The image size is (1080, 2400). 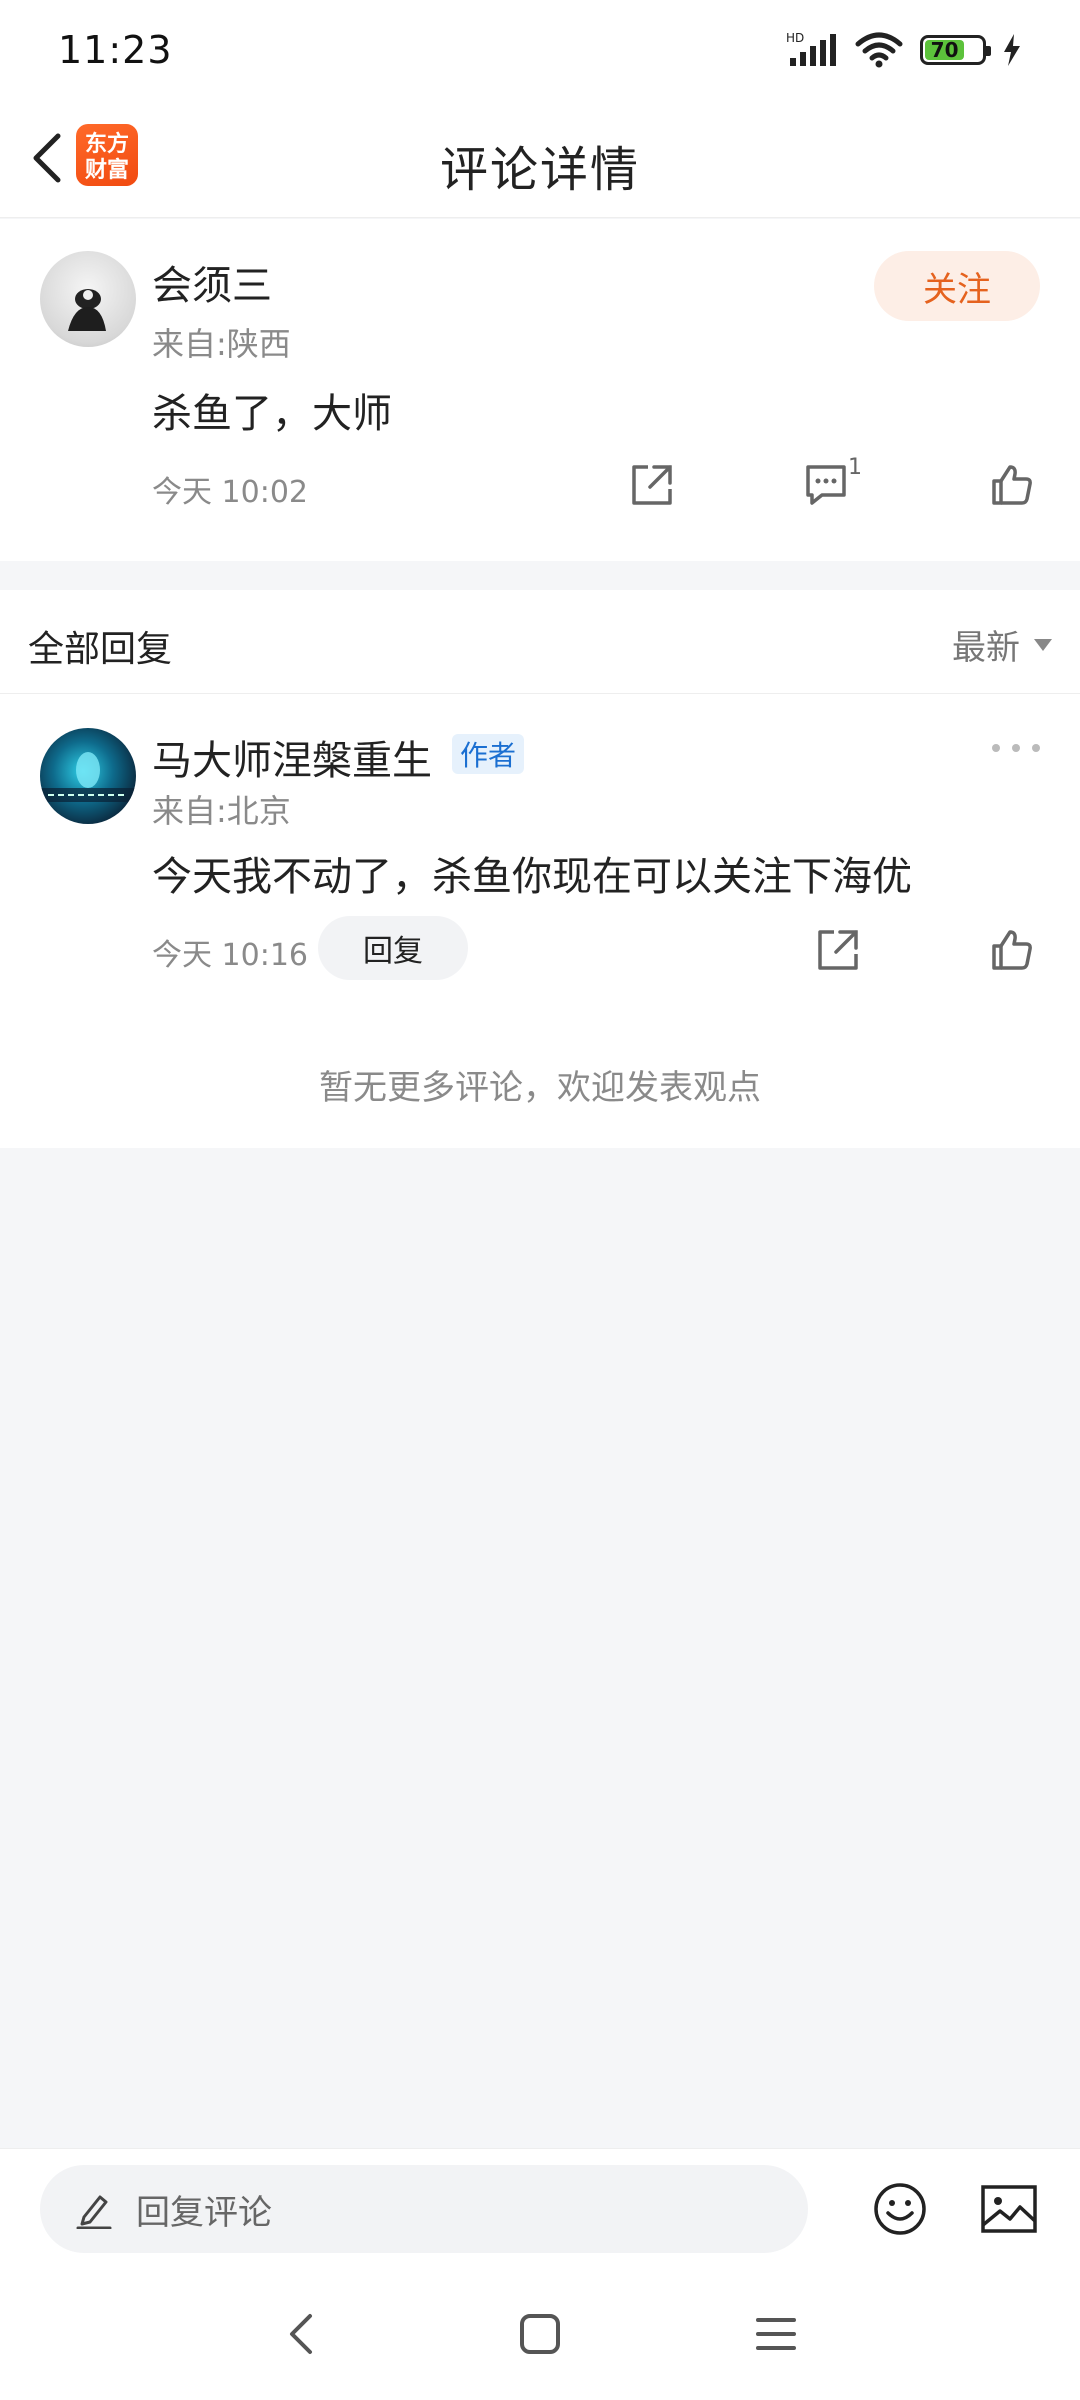 What do you see at coordinates (488, 754) in the screenshot?
I see `author-badge: 作者` at bounding box center [488, 754].